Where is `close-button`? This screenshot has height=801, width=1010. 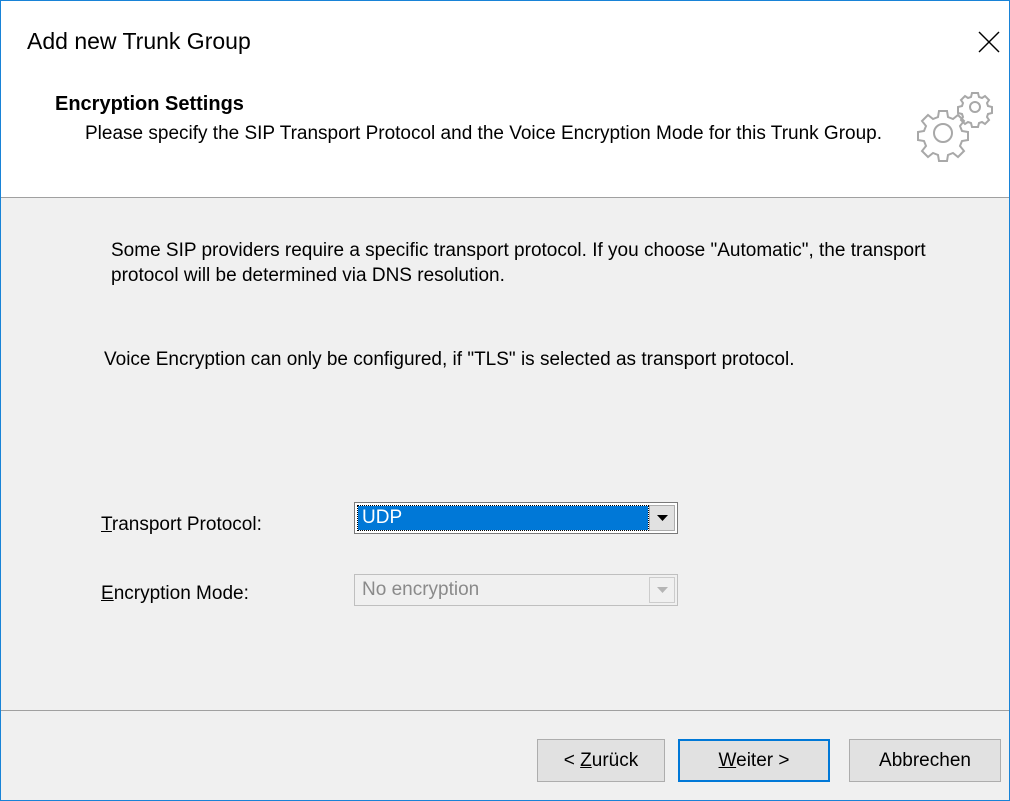
close-button is located at coordinates (989, 43).